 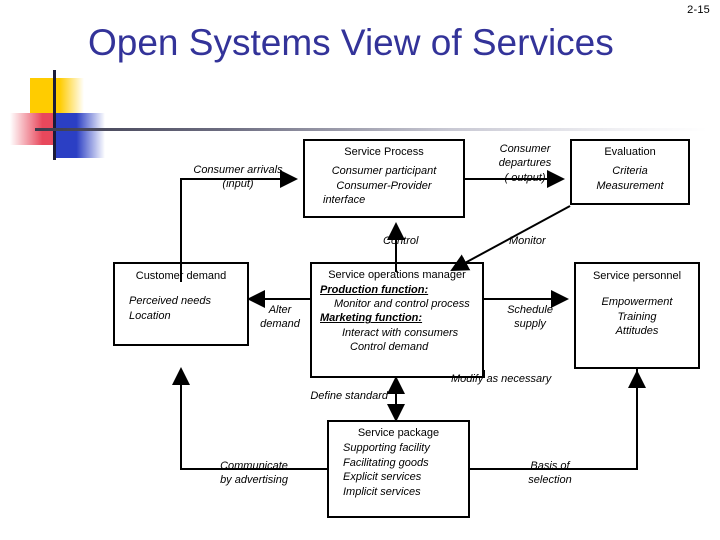 I want to click on box-service-package-line-2: Facilitating goods, so click(x=386, y=462).